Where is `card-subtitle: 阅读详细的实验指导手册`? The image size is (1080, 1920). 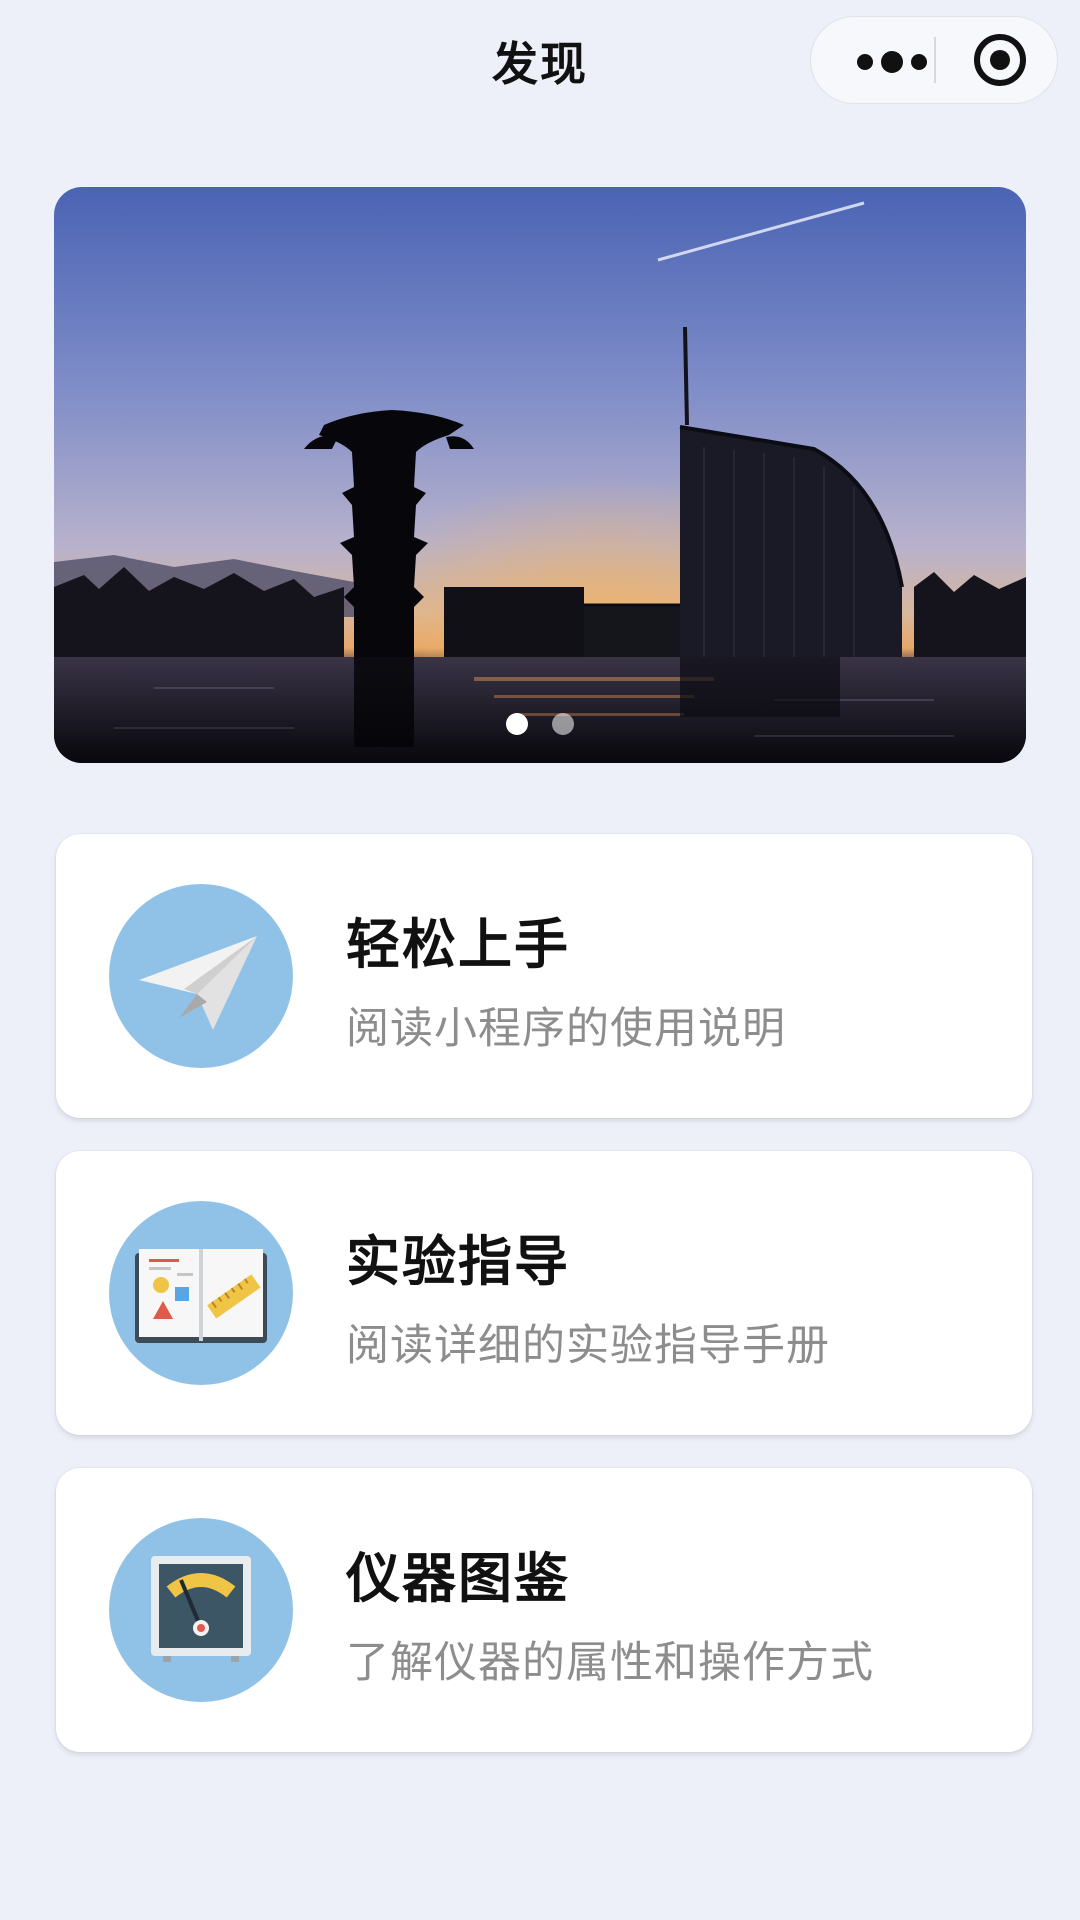 card-subtitle: 阅读详细的实验指导手册 is located at coordinates (588, 1346).